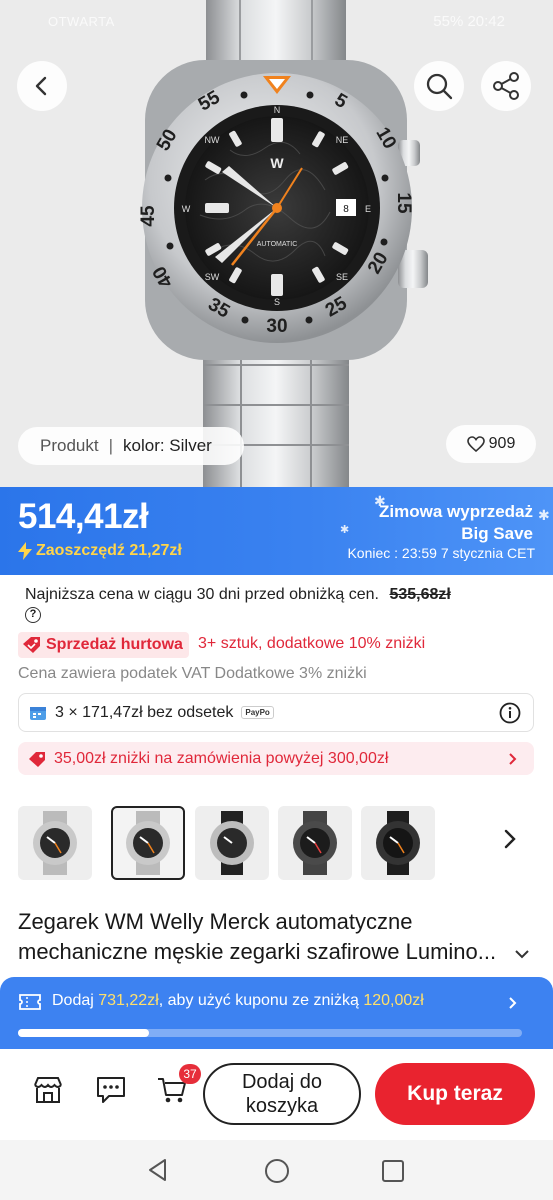 The height and width of the screenshot is (1200, 553). Describe the element at coordinates (497, 533) in the screenshot. I see `promo-title-line2: Big Save` at that location.